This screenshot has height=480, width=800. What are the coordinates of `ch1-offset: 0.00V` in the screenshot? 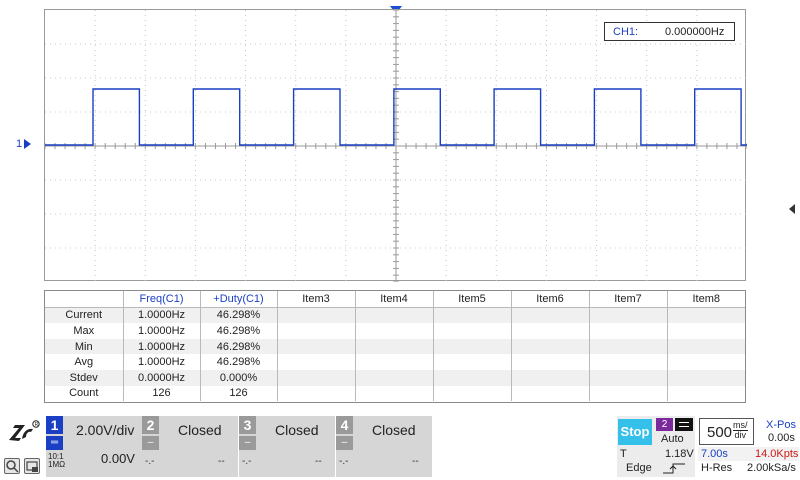 It's located at (118, 458).